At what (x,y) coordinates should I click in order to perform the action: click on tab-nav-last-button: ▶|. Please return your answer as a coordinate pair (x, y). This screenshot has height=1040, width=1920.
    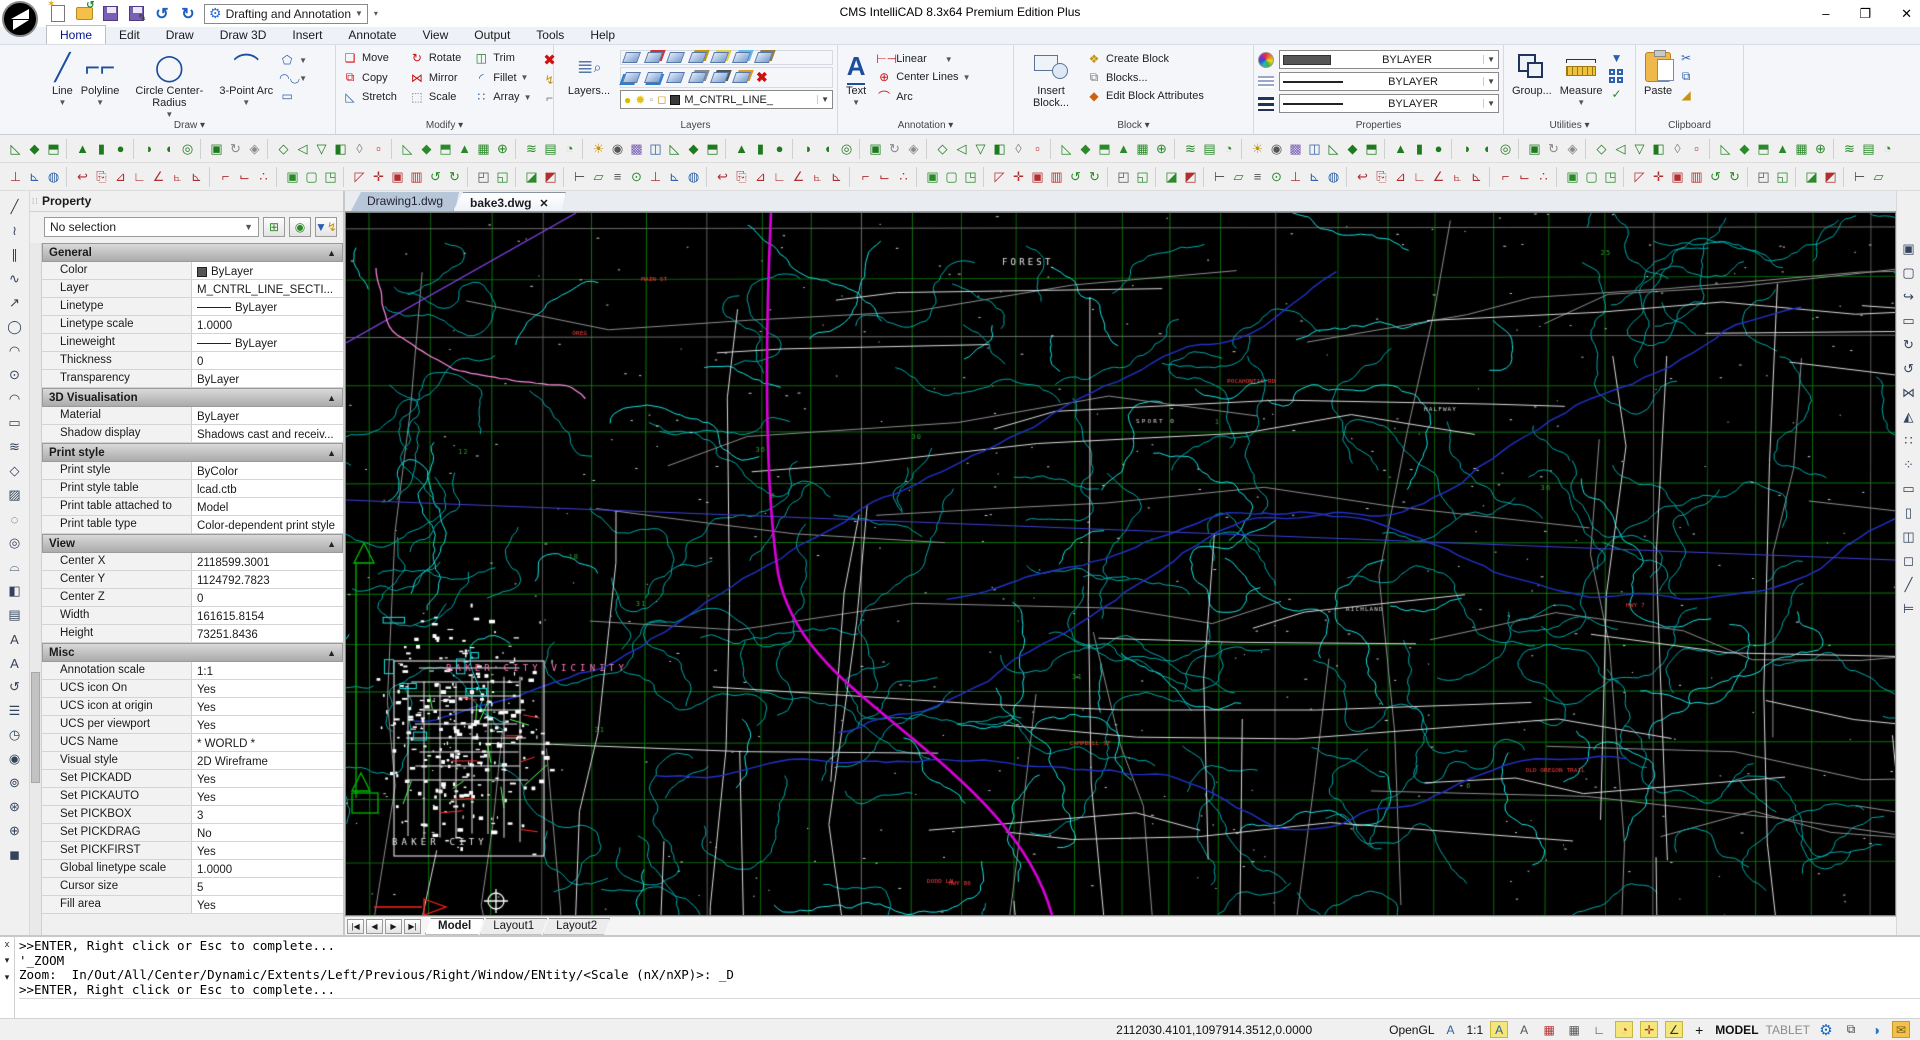
    Looking at the image, I should click on (412, 926).